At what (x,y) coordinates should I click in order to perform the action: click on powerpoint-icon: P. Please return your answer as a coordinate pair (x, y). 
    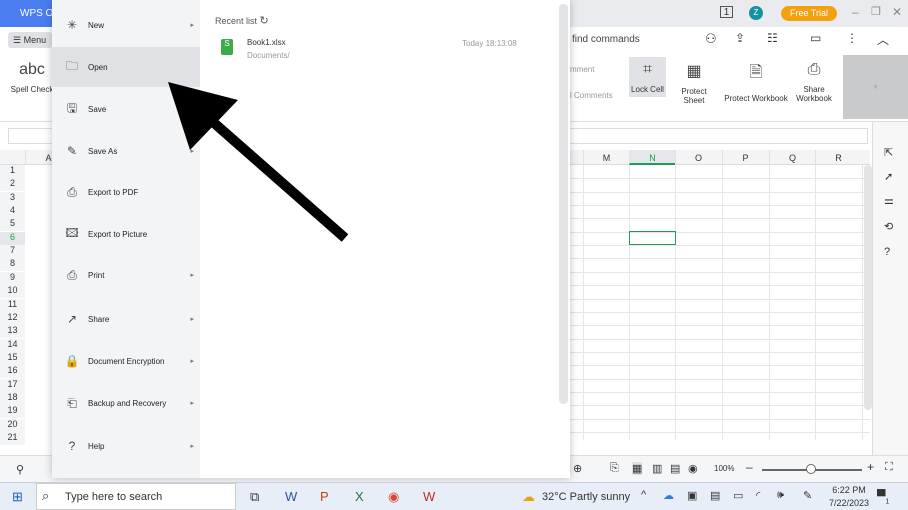
    Looking at the image, I should click on (324, 496).